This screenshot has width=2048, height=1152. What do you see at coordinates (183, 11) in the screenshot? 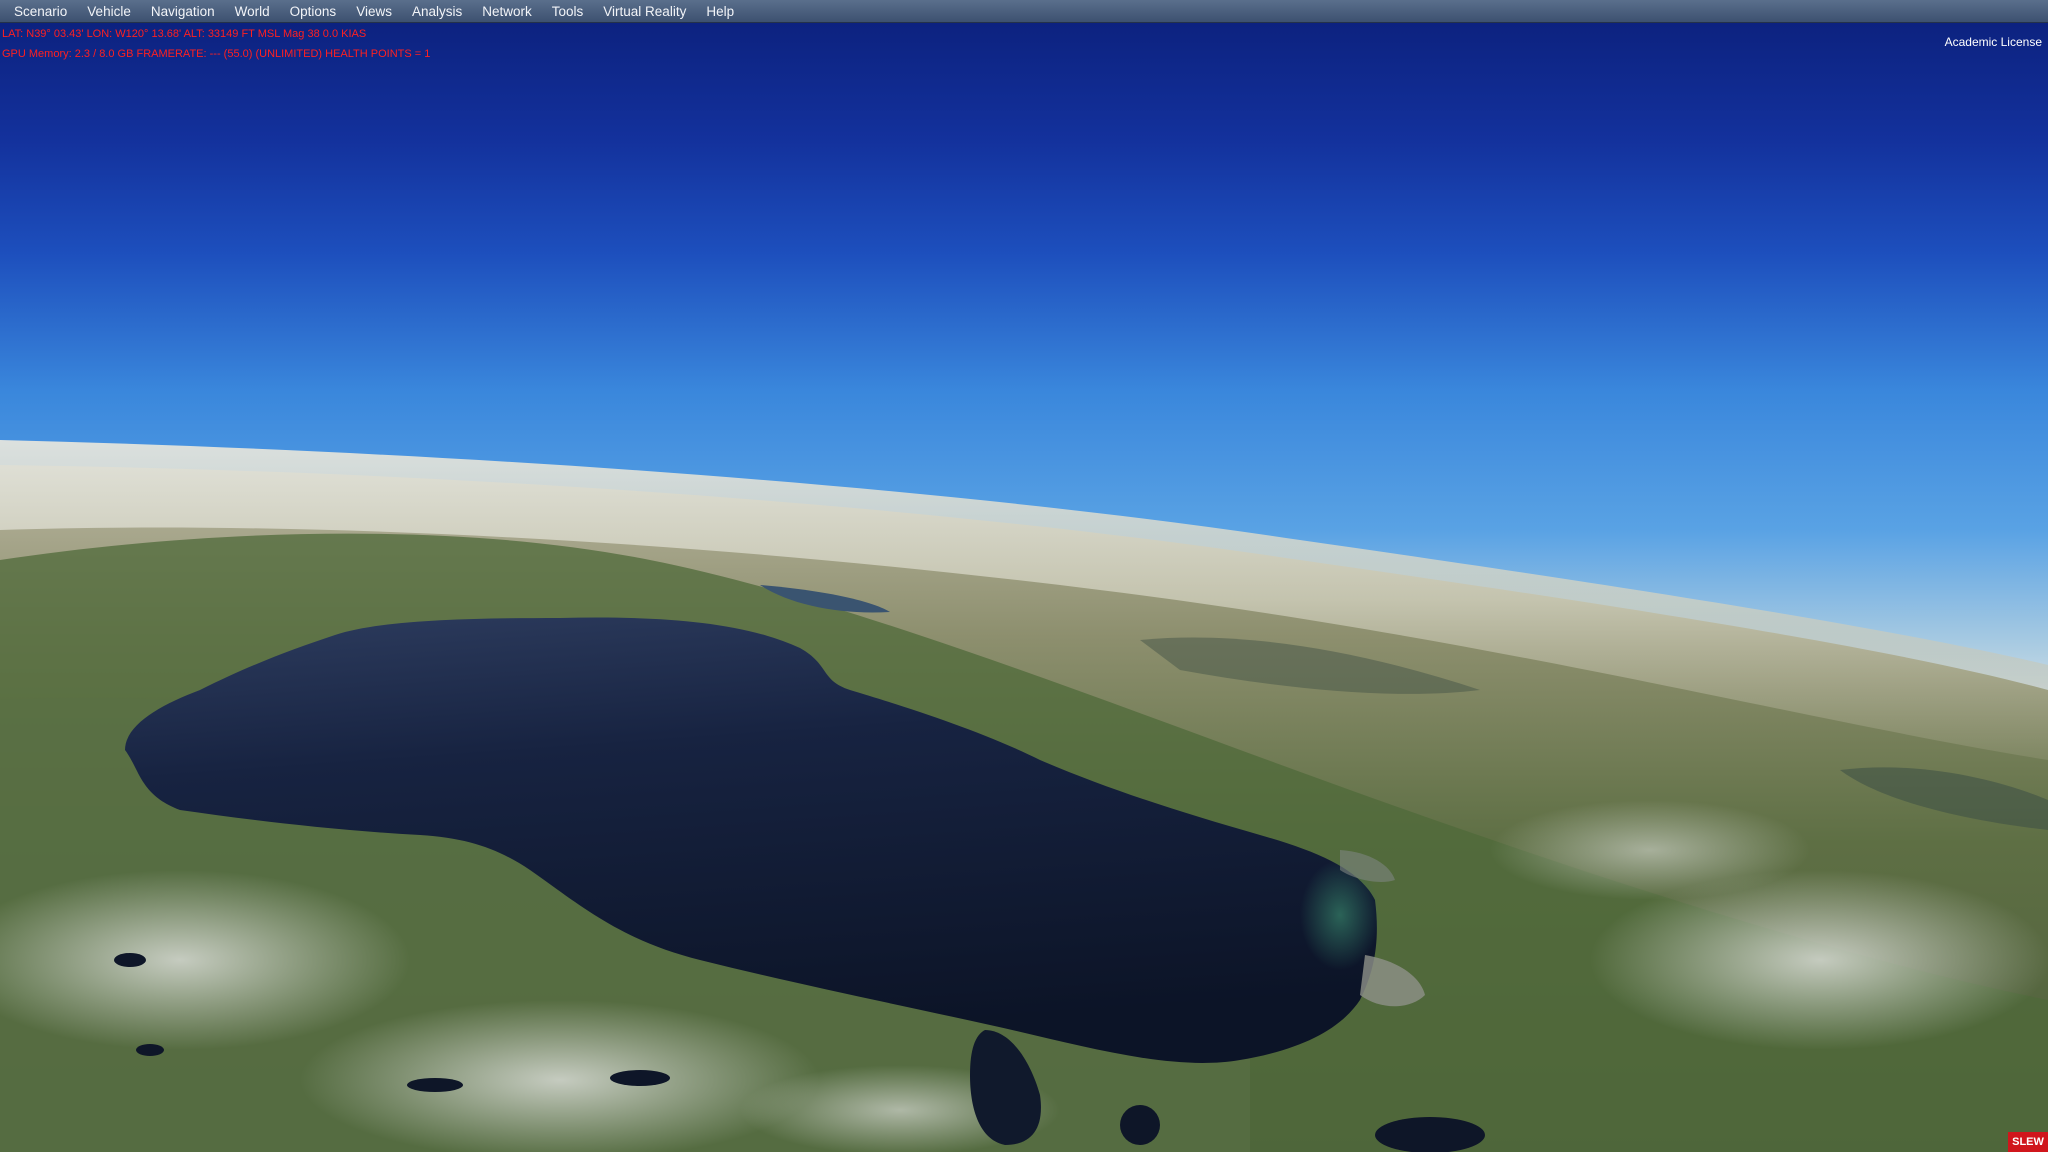
I see `menu-navigation: Navigation` at bounding box center [183, 11].